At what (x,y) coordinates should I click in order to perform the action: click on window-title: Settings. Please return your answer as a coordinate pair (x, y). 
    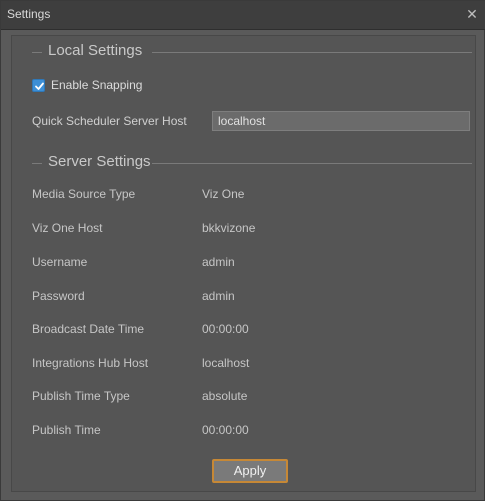
    Looking at the image, I should click on (29, 14).